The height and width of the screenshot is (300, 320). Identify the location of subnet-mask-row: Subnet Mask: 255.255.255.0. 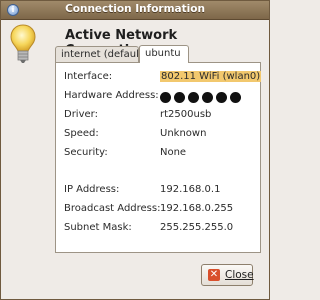
(161, 229).